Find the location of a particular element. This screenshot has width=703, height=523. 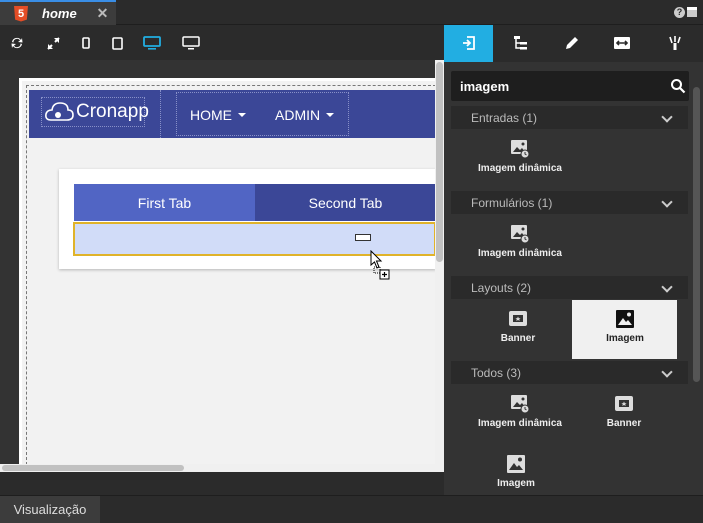

canvas-vertical-scroll-thumb is located at coordinates (439, 162).